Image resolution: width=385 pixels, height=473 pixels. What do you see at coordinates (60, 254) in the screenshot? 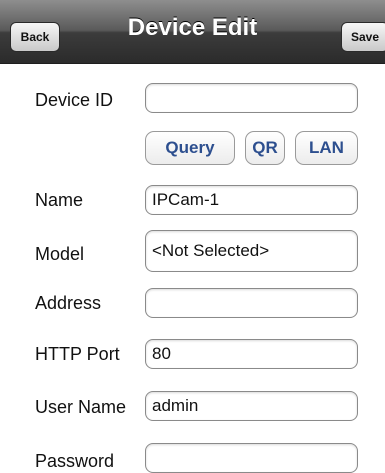
I see `model-label: Model` at bounding box center [60, 254].